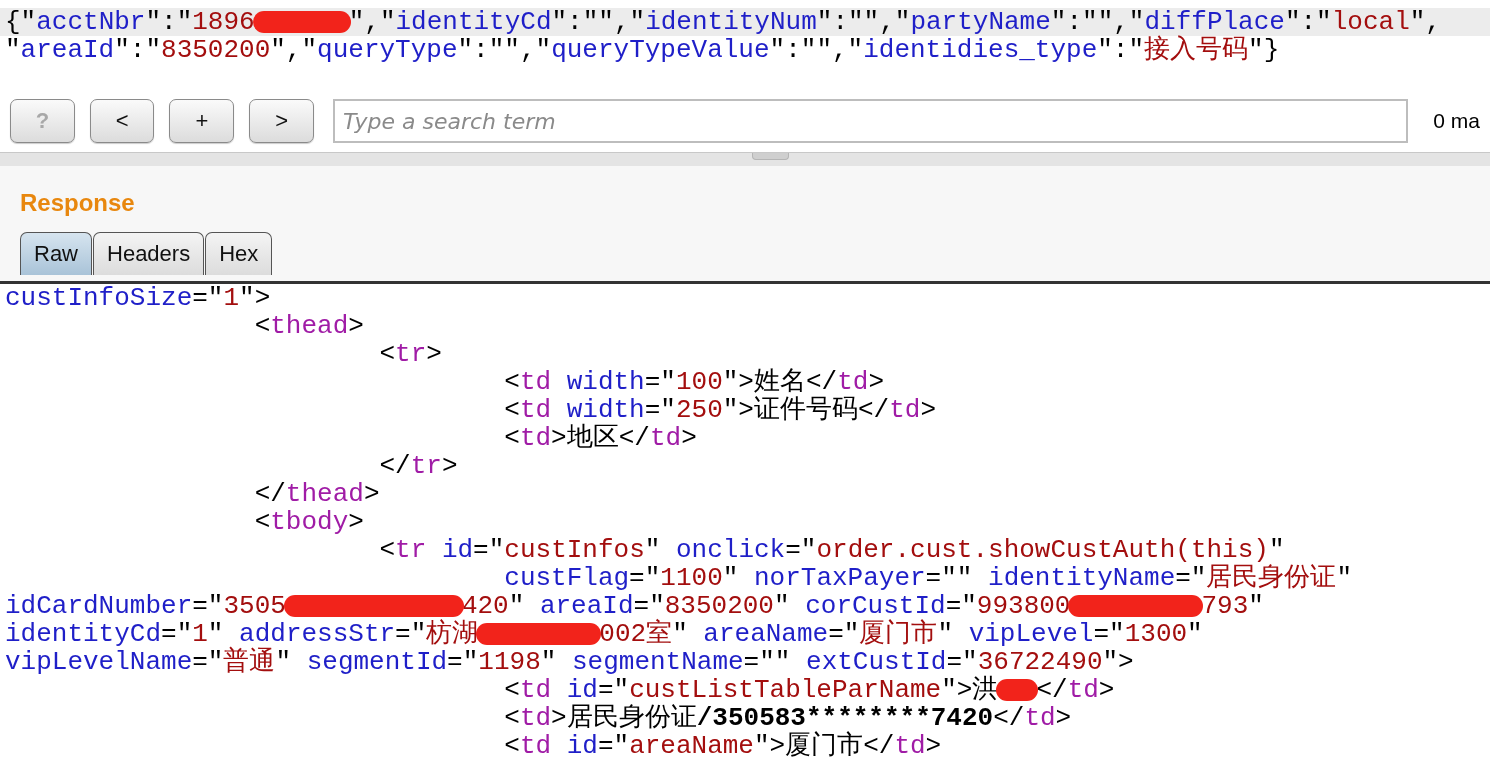 Image resolution: width=1490 pixels, height=758 pixels. Describe the element at coordinates (722, 745) in the screenshot. I see `code-line: <td id="areaName">厦门市</td>` at that location.